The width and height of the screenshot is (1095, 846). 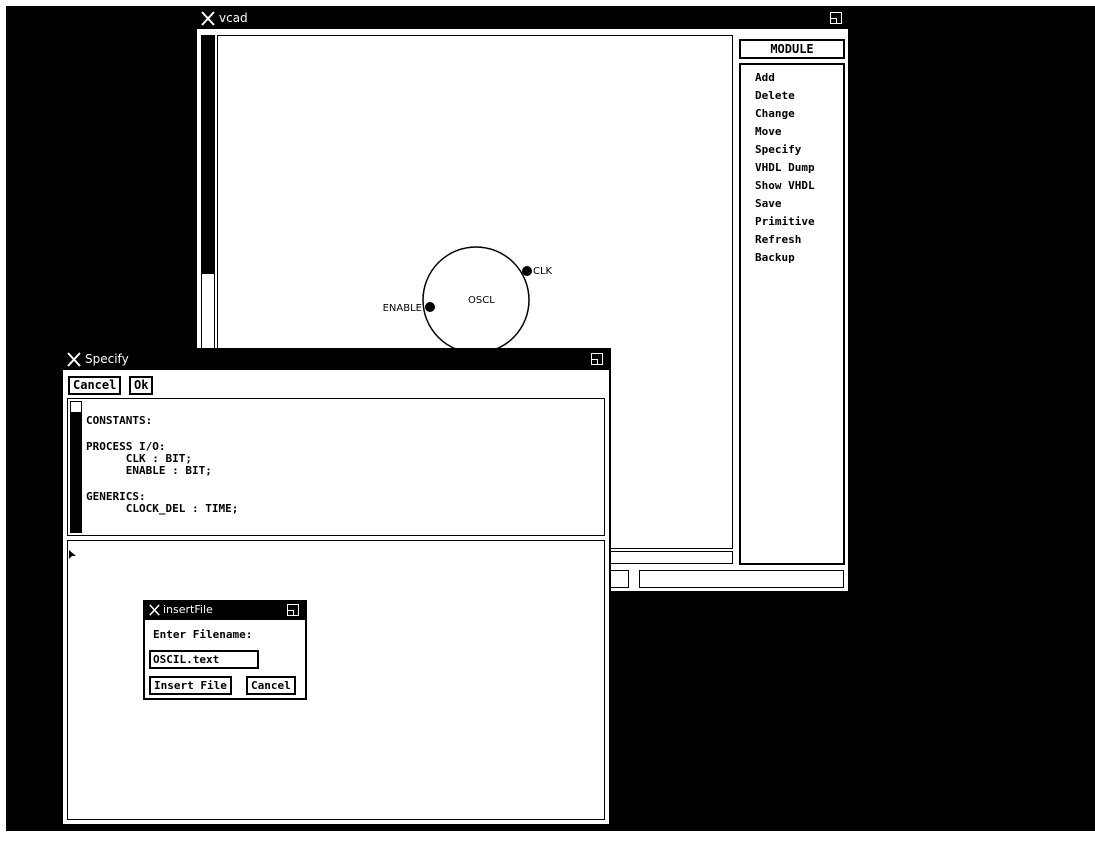 What do you see at coordinates (481, 300) in the screenshot?
I see `module-name-label: OSCL` at bounding box center [481, 300].